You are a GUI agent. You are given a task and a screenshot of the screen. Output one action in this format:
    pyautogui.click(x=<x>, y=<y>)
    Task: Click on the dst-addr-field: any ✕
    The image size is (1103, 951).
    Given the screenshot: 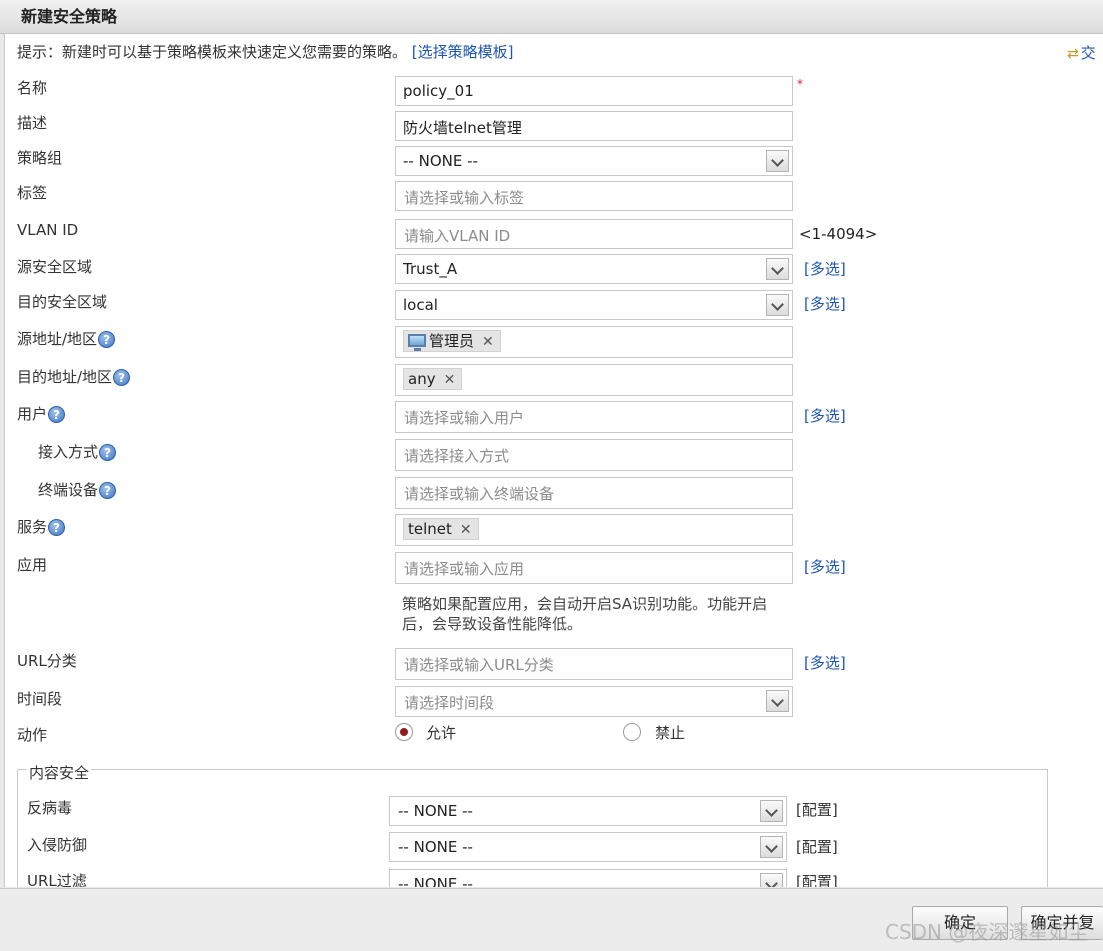 What is the action you would take?
    pyautogui.click(x=594, y=380)
    